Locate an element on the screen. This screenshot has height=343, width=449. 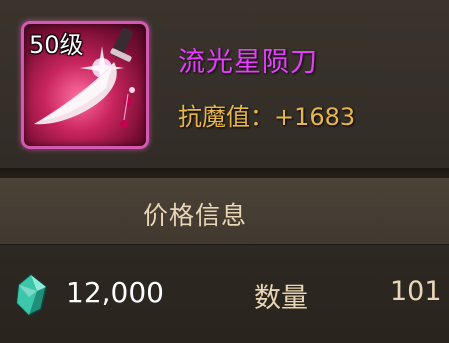
price-value: 12,000 is located at coordinates (115, 292).